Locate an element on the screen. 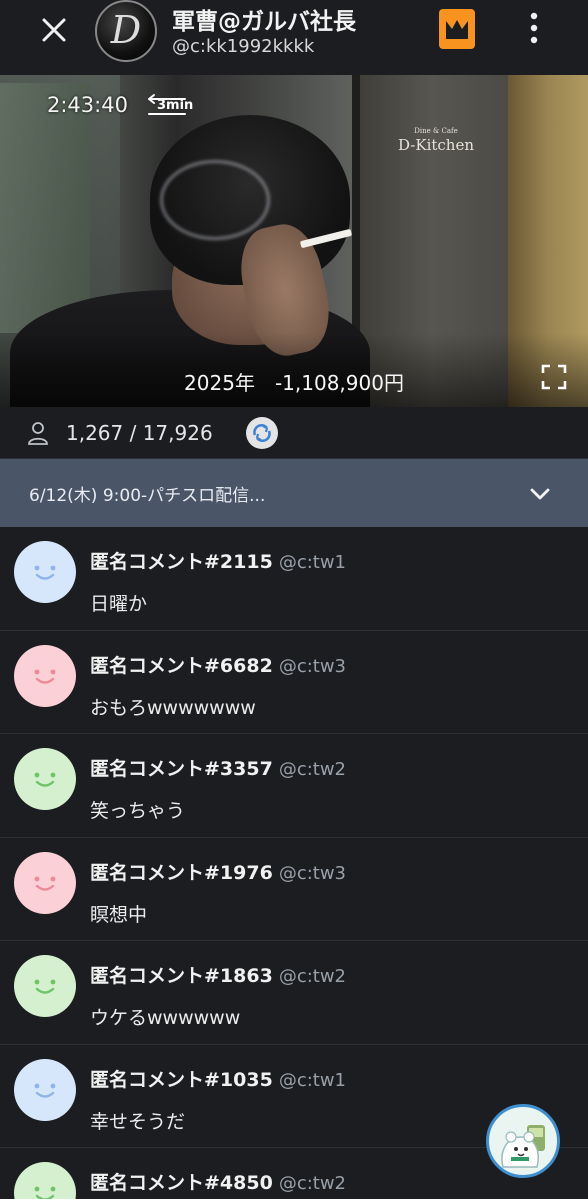  comment-author-name: 匿名コメント#3357 is located at coordinates (181, 769).